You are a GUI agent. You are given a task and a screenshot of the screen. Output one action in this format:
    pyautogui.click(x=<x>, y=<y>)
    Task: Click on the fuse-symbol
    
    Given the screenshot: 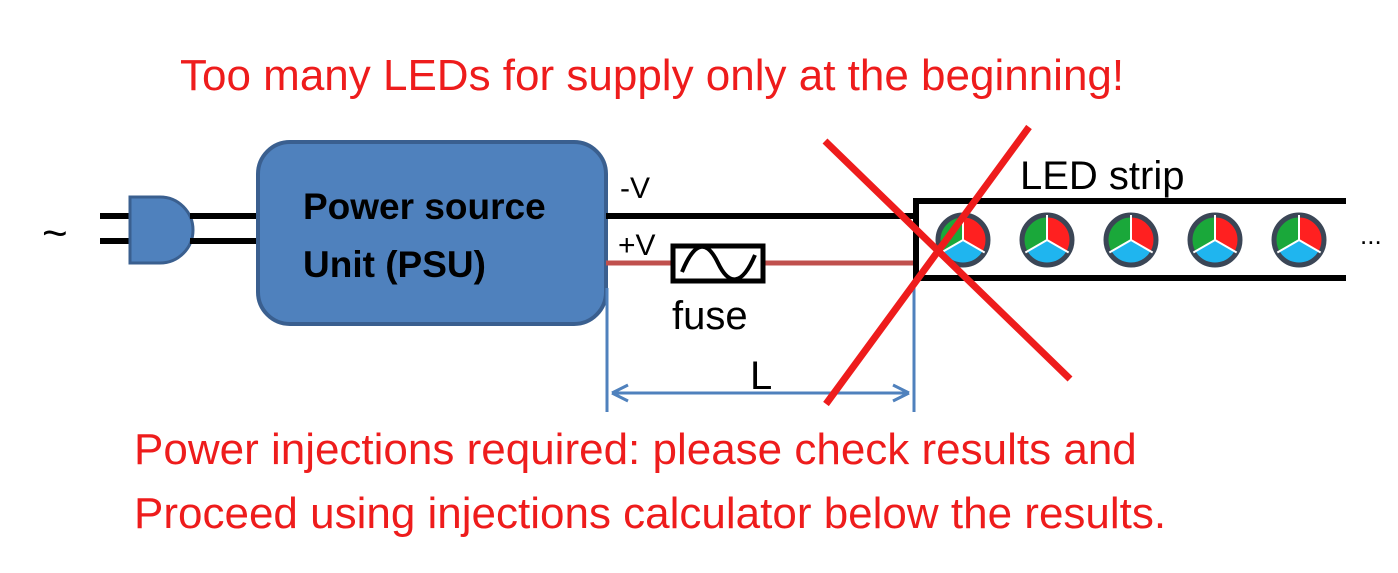 What is the action you would take?
    pyautogui.click(x=718, y=263)
    